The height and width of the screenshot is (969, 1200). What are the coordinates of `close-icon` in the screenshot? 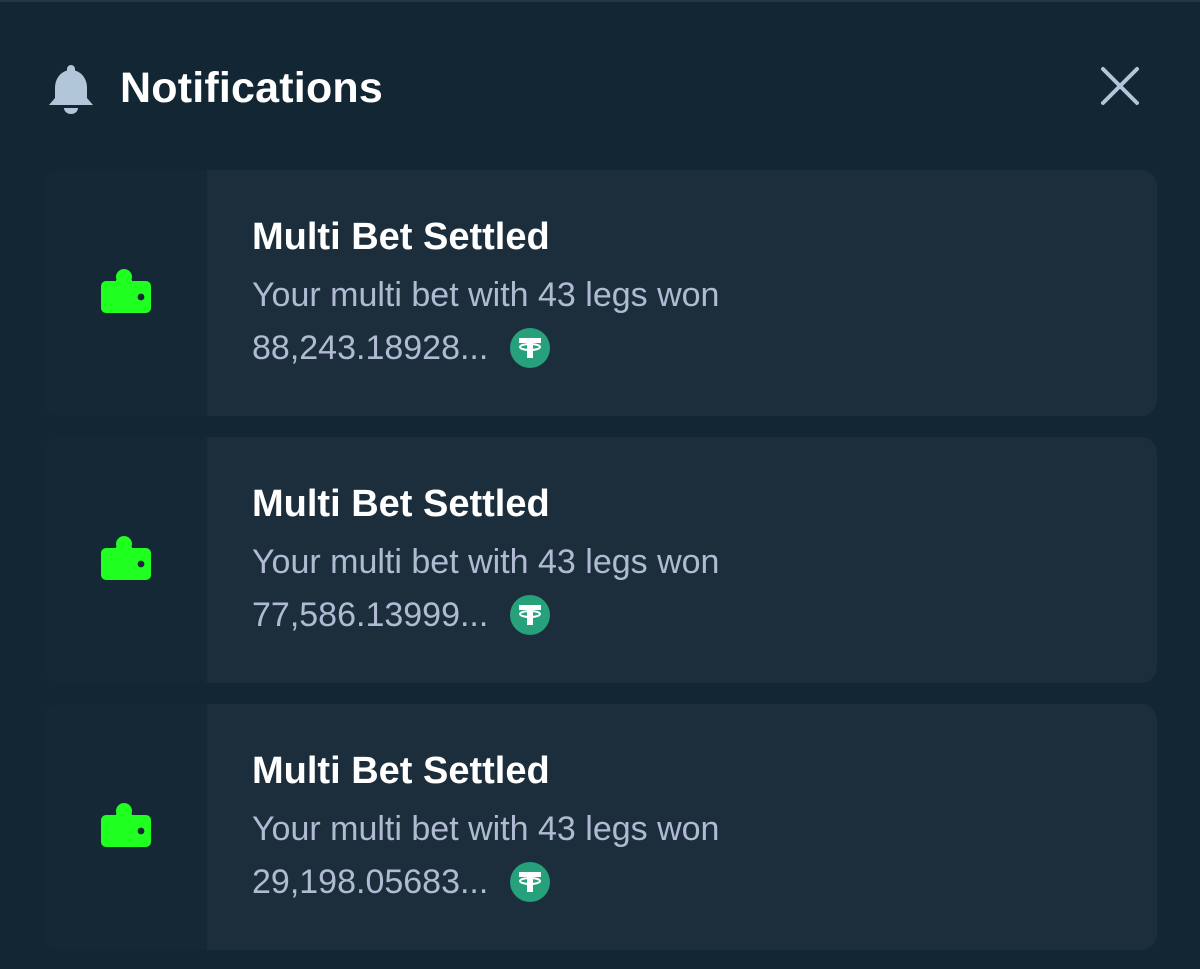 It's located at (1120, 88).